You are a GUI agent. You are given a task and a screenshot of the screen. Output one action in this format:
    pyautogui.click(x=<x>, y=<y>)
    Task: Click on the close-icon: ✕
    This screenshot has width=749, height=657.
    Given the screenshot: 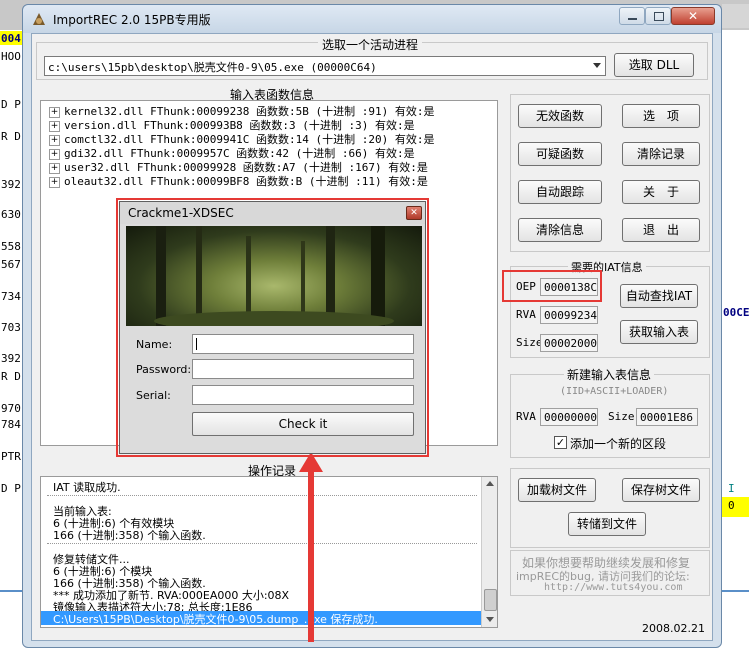 What is the action you would take?
    pyautogui.click(x=414, y=213)
    